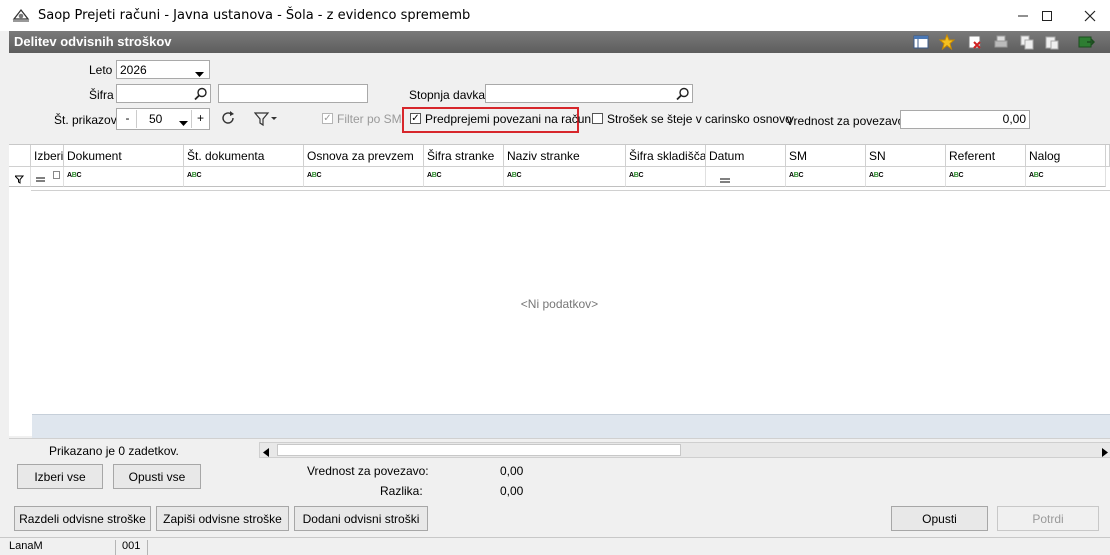  What do you see at coordinates (921, 42) in the screenshot?
I see `grid-settings-icon` at bounding box center [921, 42].